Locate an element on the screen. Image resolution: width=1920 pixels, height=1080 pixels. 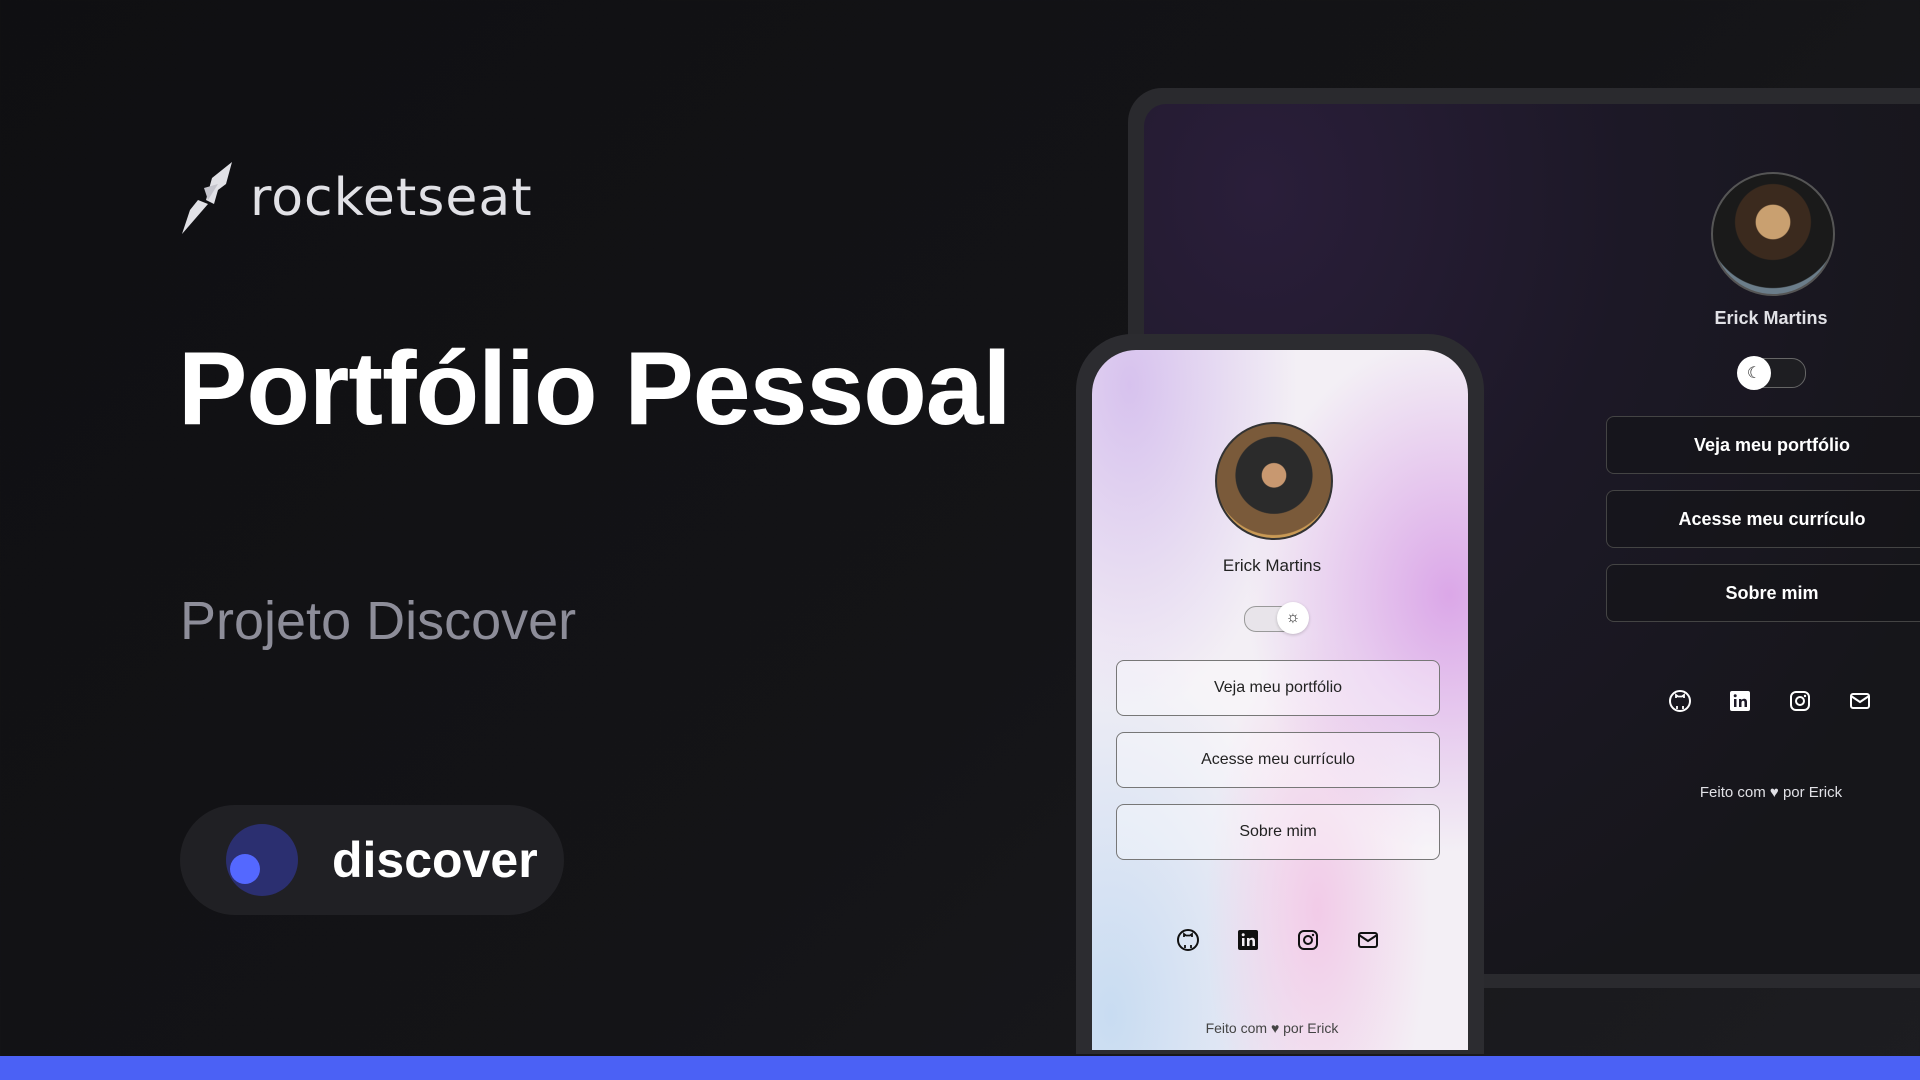
page-subtitle: Projeto Discover is located at coordinates (378, 621).